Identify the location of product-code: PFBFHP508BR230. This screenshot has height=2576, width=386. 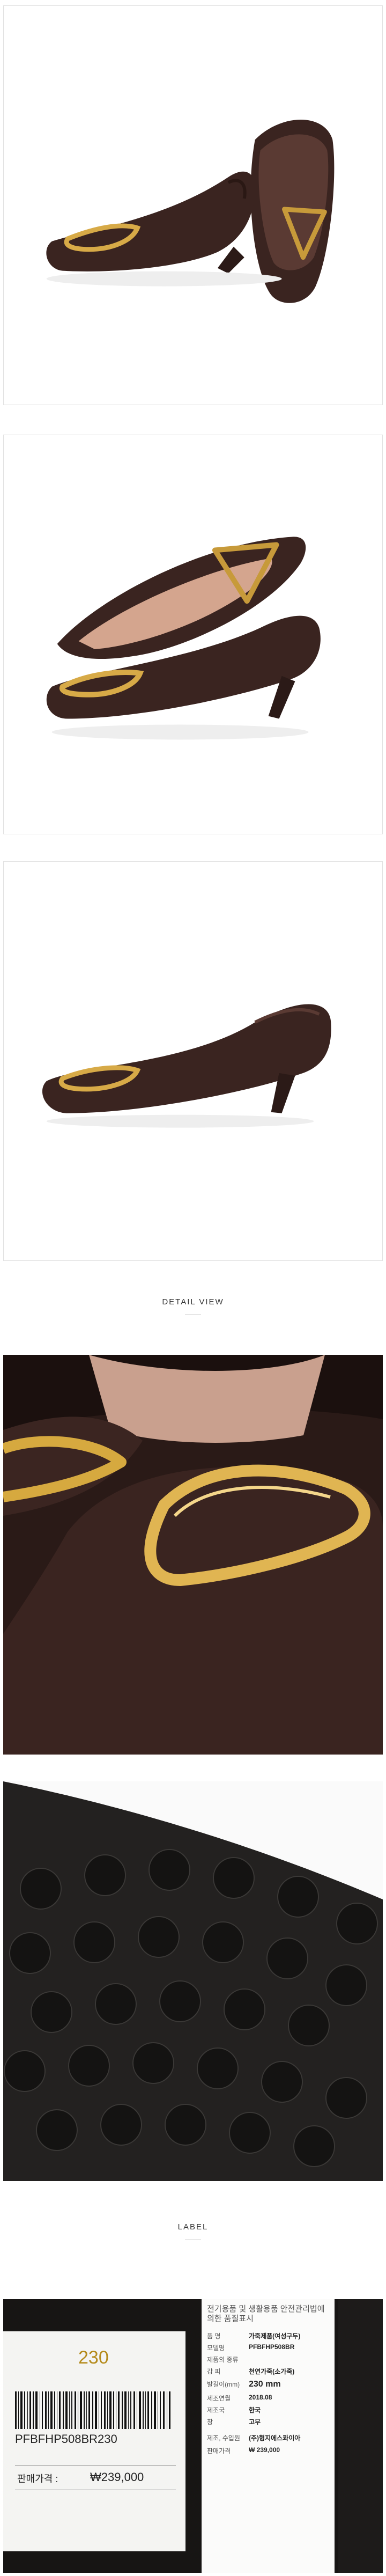
(66, 2439).